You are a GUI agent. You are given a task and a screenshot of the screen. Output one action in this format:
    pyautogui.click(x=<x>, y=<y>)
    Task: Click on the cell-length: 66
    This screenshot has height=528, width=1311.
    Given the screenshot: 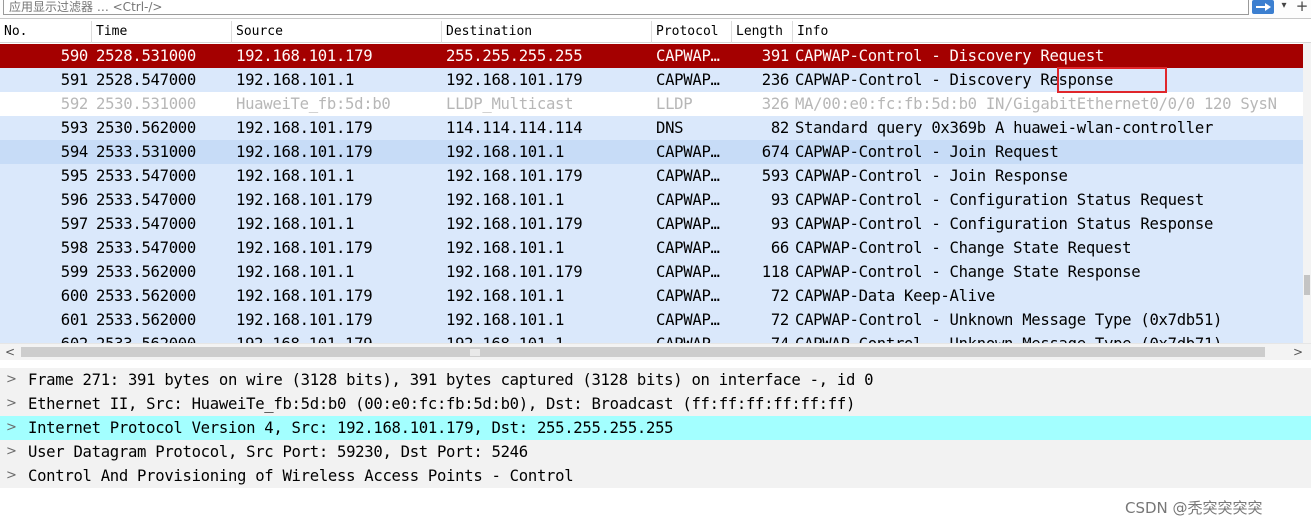 What is the action you would take?
    pyautogui.click(x=779, y=248)
    